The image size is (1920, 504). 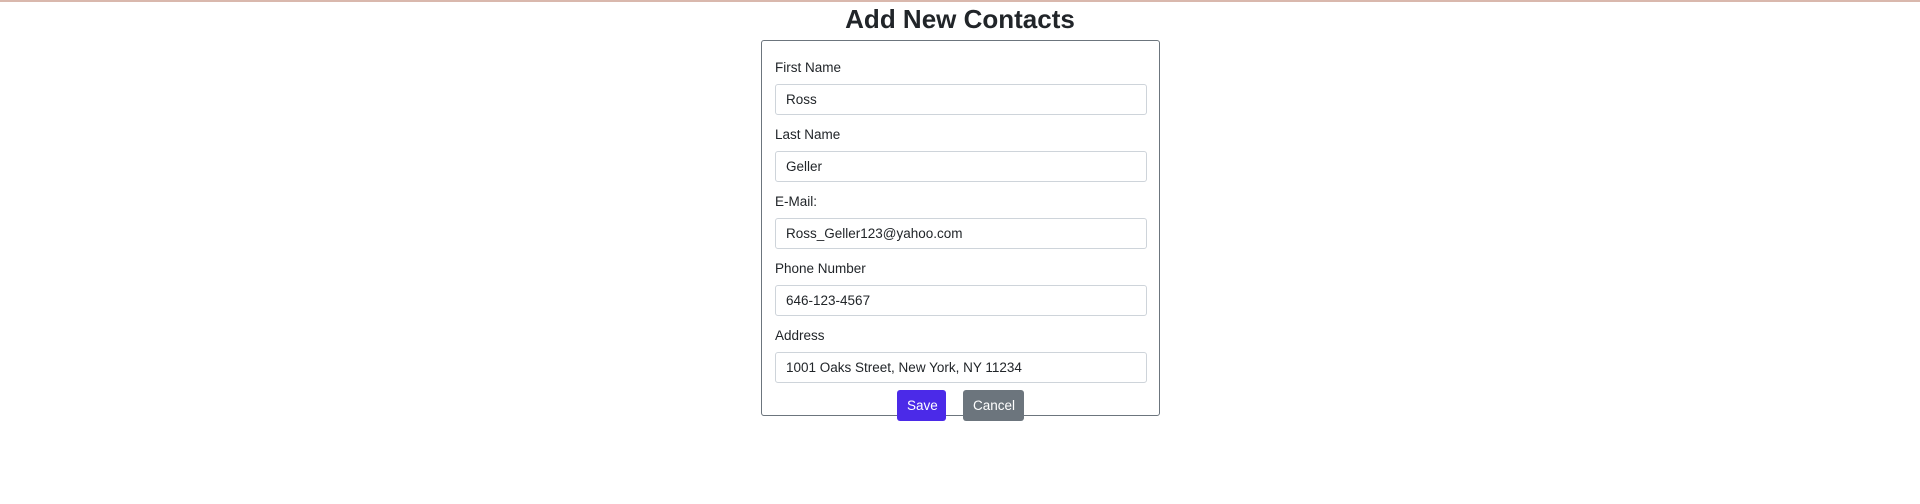 What do you see at coordinates (960, 19) in the screenshot?
I see `page-title: Add New Contacts` at bounding box center [960, 19].